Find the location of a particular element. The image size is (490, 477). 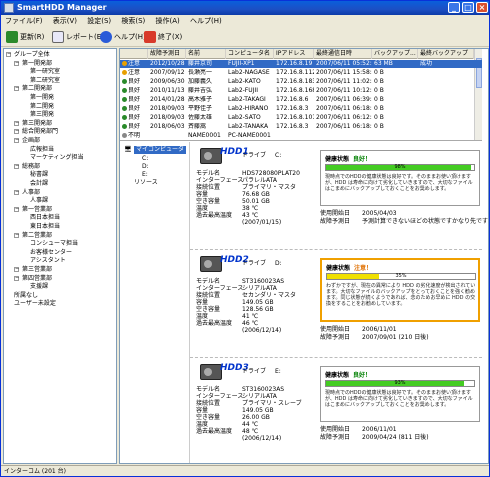

spec-value: 149.05 GB is located at coordinates (258, 410).